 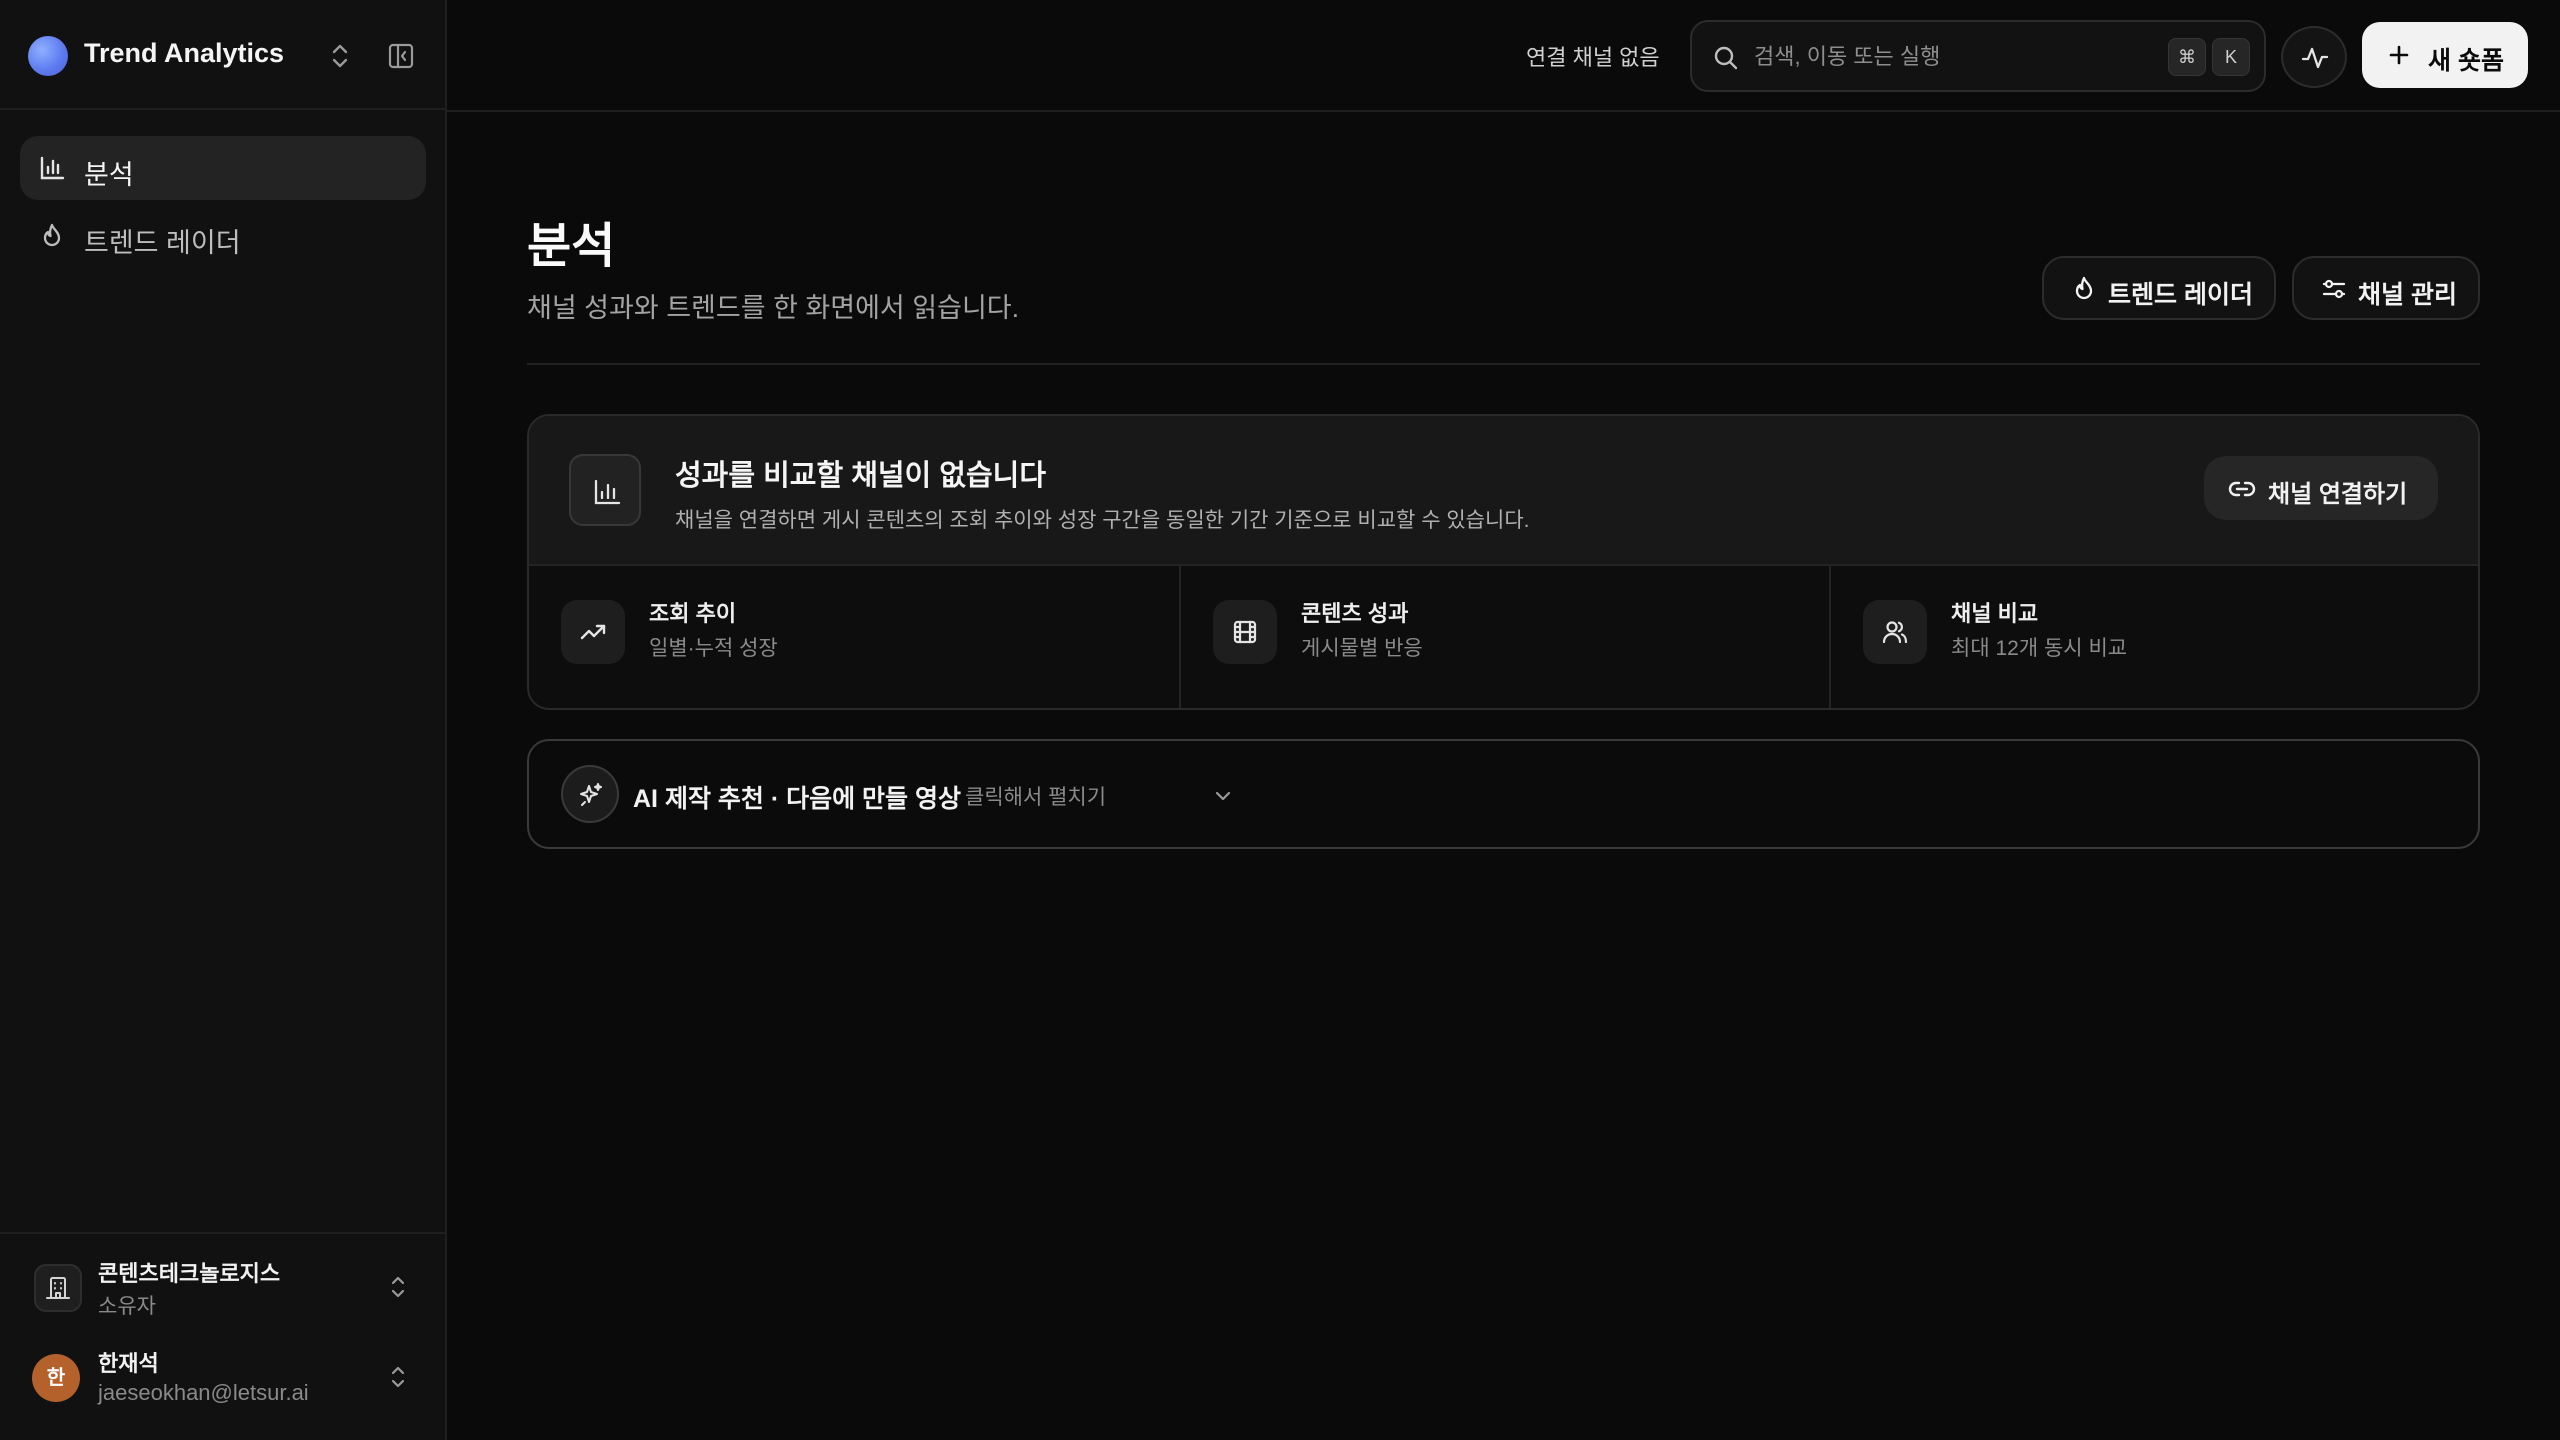 What do you see at coordinates (773, 308) in the screenshot?
I see `page-subtitle: 채널 성과와 트렌드를 한 화면에서 읽습니다.` at bounding box center [773, 308].